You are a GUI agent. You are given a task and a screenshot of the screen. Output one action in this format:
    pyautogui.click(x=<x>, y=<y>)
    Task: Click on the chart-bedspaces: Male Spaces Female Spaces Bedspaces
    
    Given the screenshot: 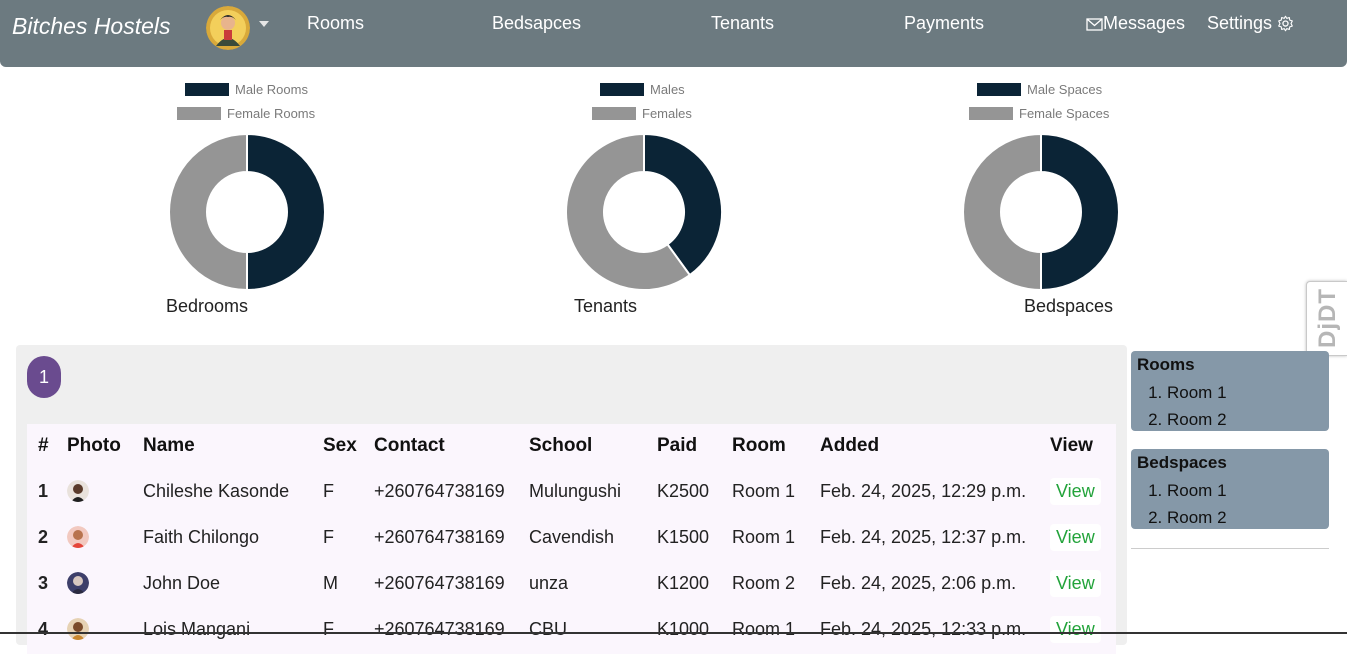 What is the action you would take?
    pyautogui.click(x=1062, y=200)
    